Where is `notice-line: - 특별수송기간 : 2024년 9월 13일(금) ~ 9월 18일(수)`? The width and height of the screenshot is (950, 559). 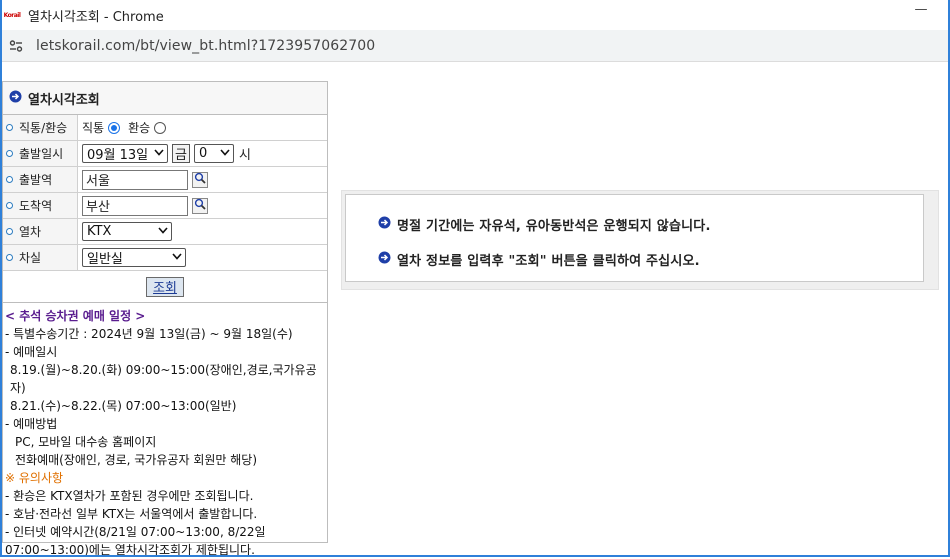 notice-line: - 특별수송기간 : 2024년 9월 13일(금) ~ 9월 18일(수) is located at coordinates (149, 334).